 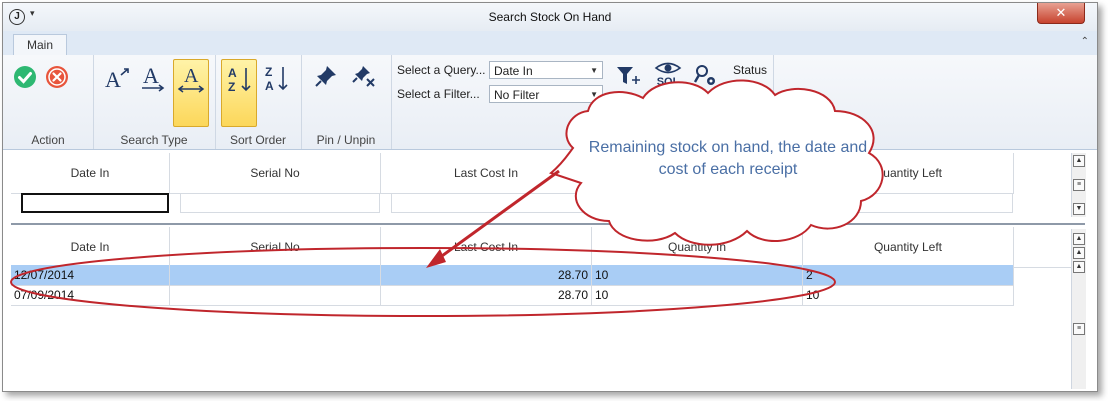 What do you see at coordinates (497, 216) in the screenshot?
I see `callout-pointer-arrow` at bounding box center [497, 216].